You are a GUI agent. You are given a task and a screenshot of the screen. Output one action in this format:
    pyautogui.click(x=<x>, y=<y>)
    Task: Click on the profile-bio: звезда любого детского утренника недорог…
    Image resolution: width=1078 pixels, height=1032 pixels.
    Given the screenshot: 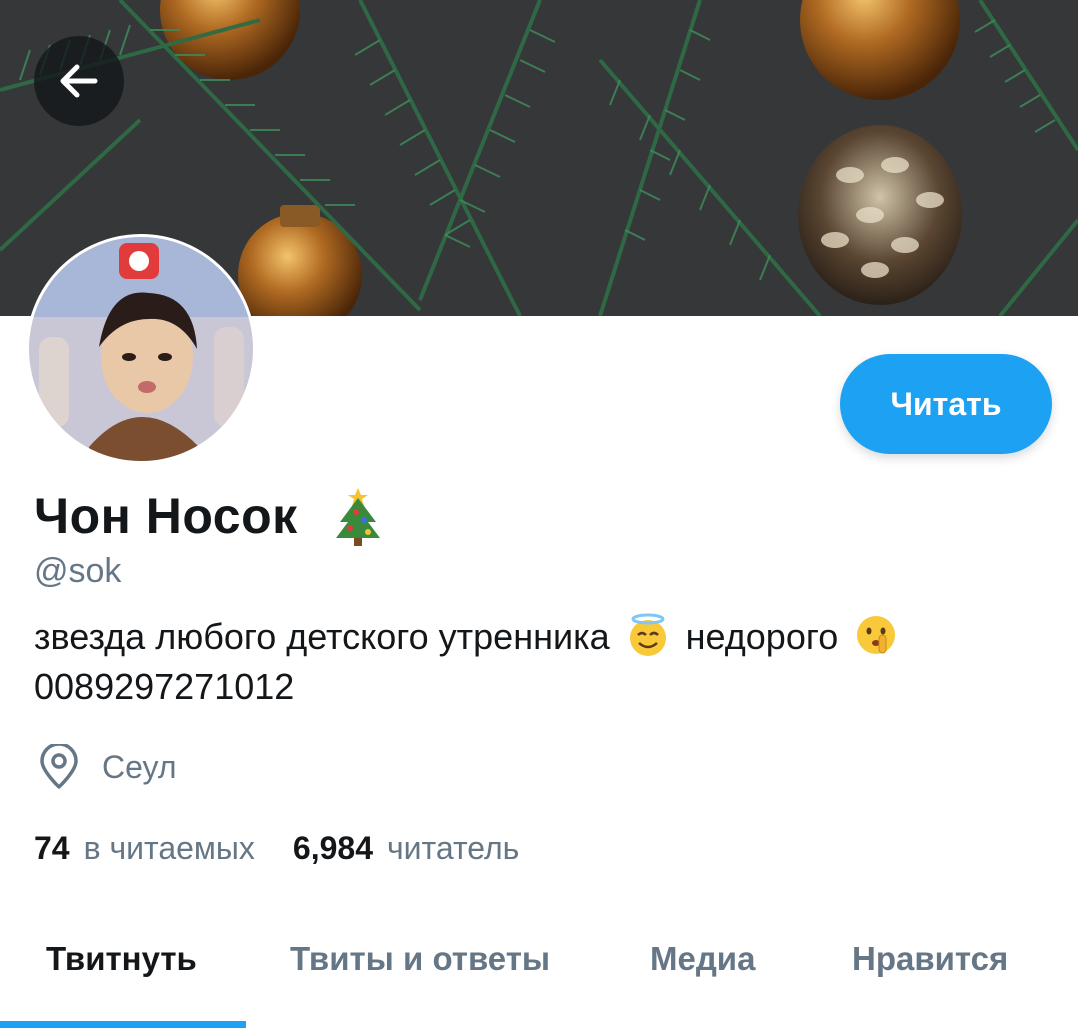 What is the action you would take?
    pyautogui.click(x=539, y=662)
    